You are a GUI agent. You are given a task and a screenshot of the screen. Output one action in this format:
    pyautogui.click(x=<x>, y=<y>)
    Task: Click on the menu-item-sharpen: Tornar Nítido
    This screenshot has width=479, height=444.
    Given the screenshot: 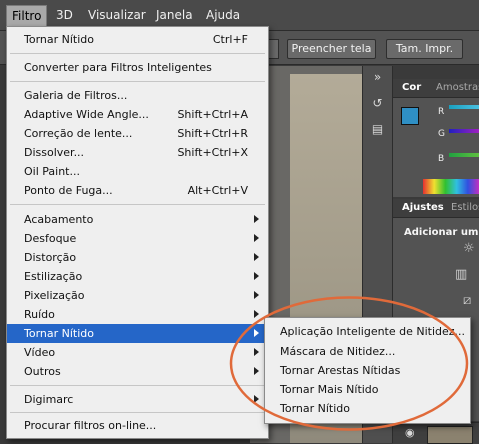 What is the action you would take?
    pyautogui.click(x=137, y=333)
    